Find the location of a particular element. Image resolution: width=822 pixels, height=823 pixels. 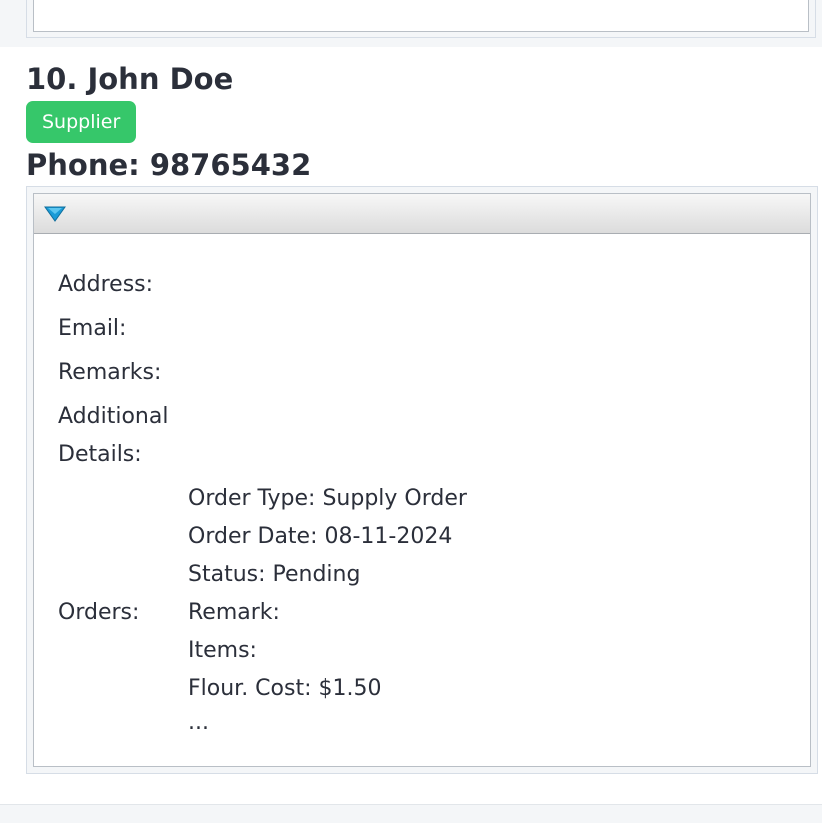

supplier-badge: Supplier is located at coordinates (81, 122).